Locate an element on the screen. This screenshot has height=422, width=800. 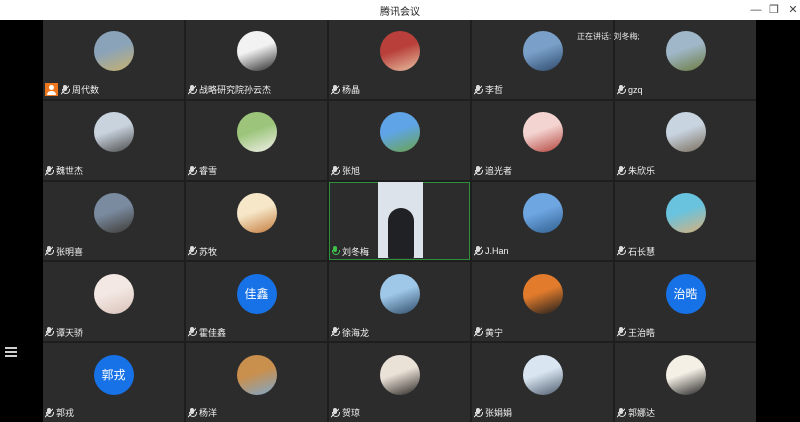
participant-tile: 张明喜 is located at coordinates (113, 221).